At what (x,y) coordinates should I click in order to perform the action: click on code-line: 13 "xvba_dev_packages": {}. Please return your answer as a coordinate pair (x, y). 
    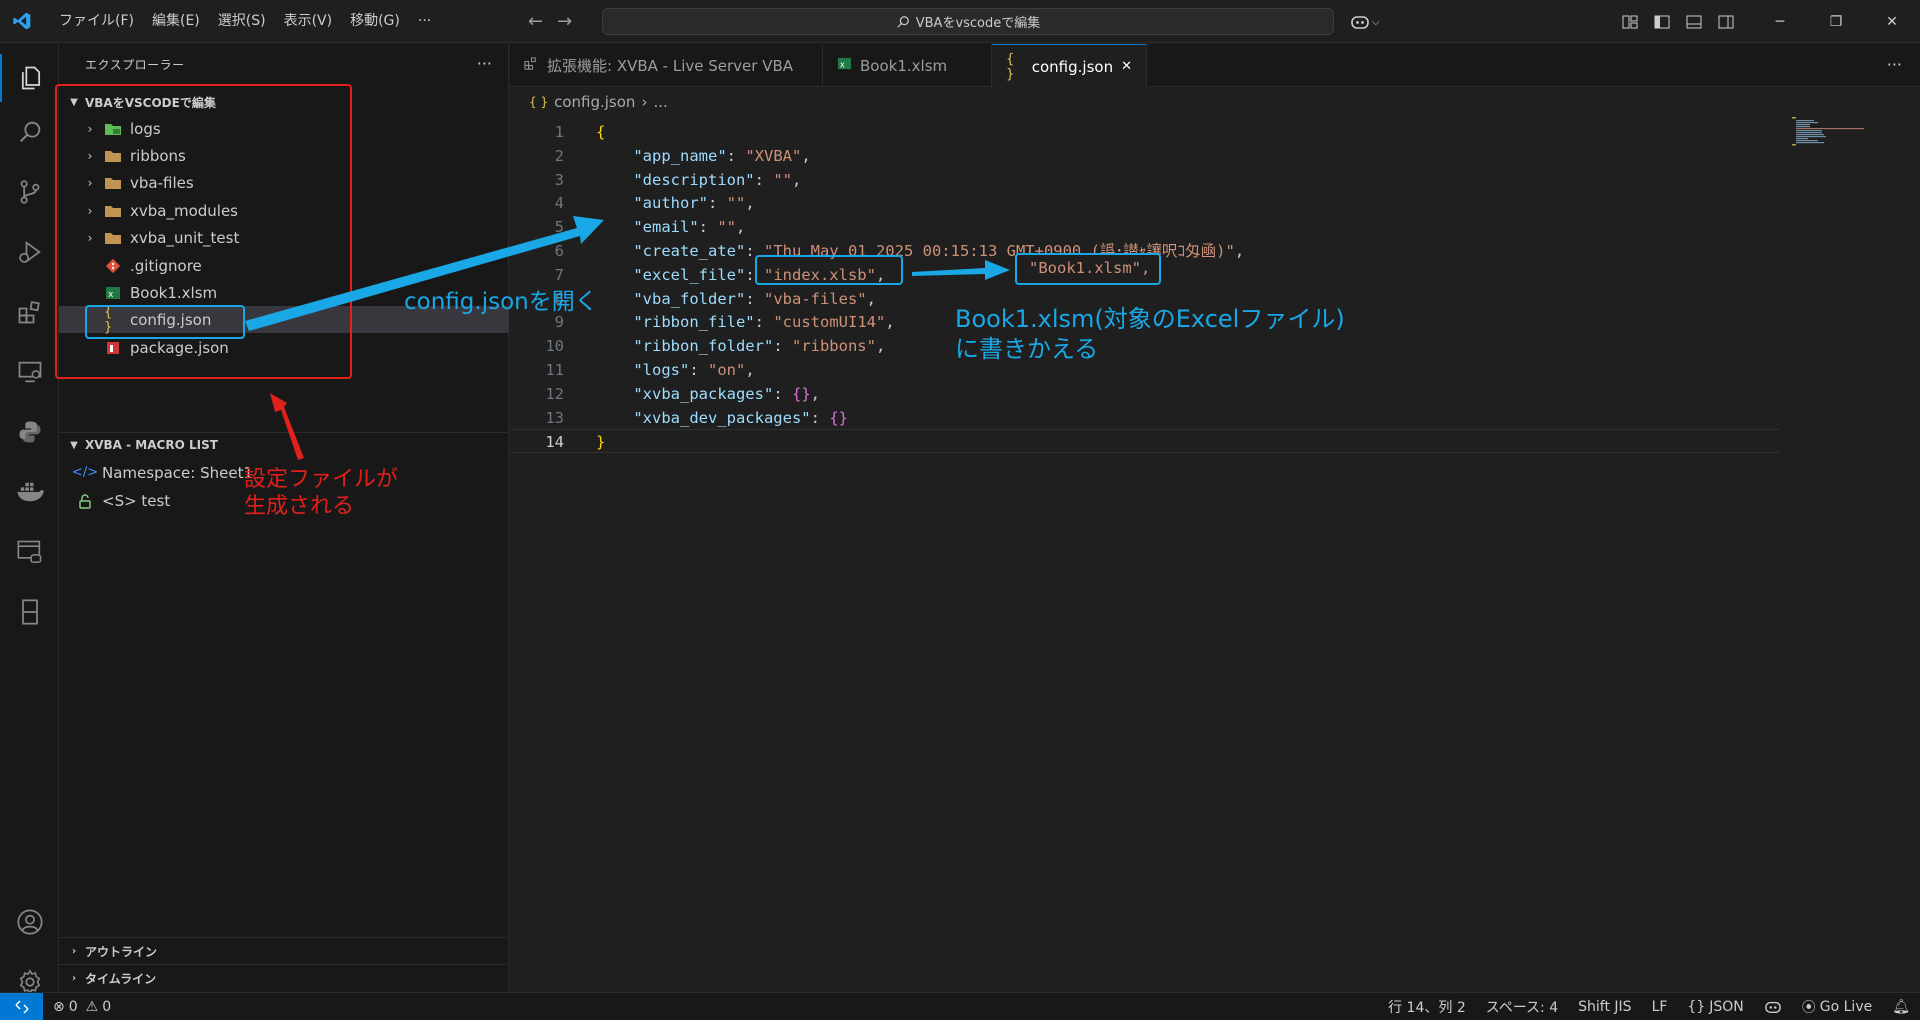
    Looking at the image, I should click on (1145, 418).